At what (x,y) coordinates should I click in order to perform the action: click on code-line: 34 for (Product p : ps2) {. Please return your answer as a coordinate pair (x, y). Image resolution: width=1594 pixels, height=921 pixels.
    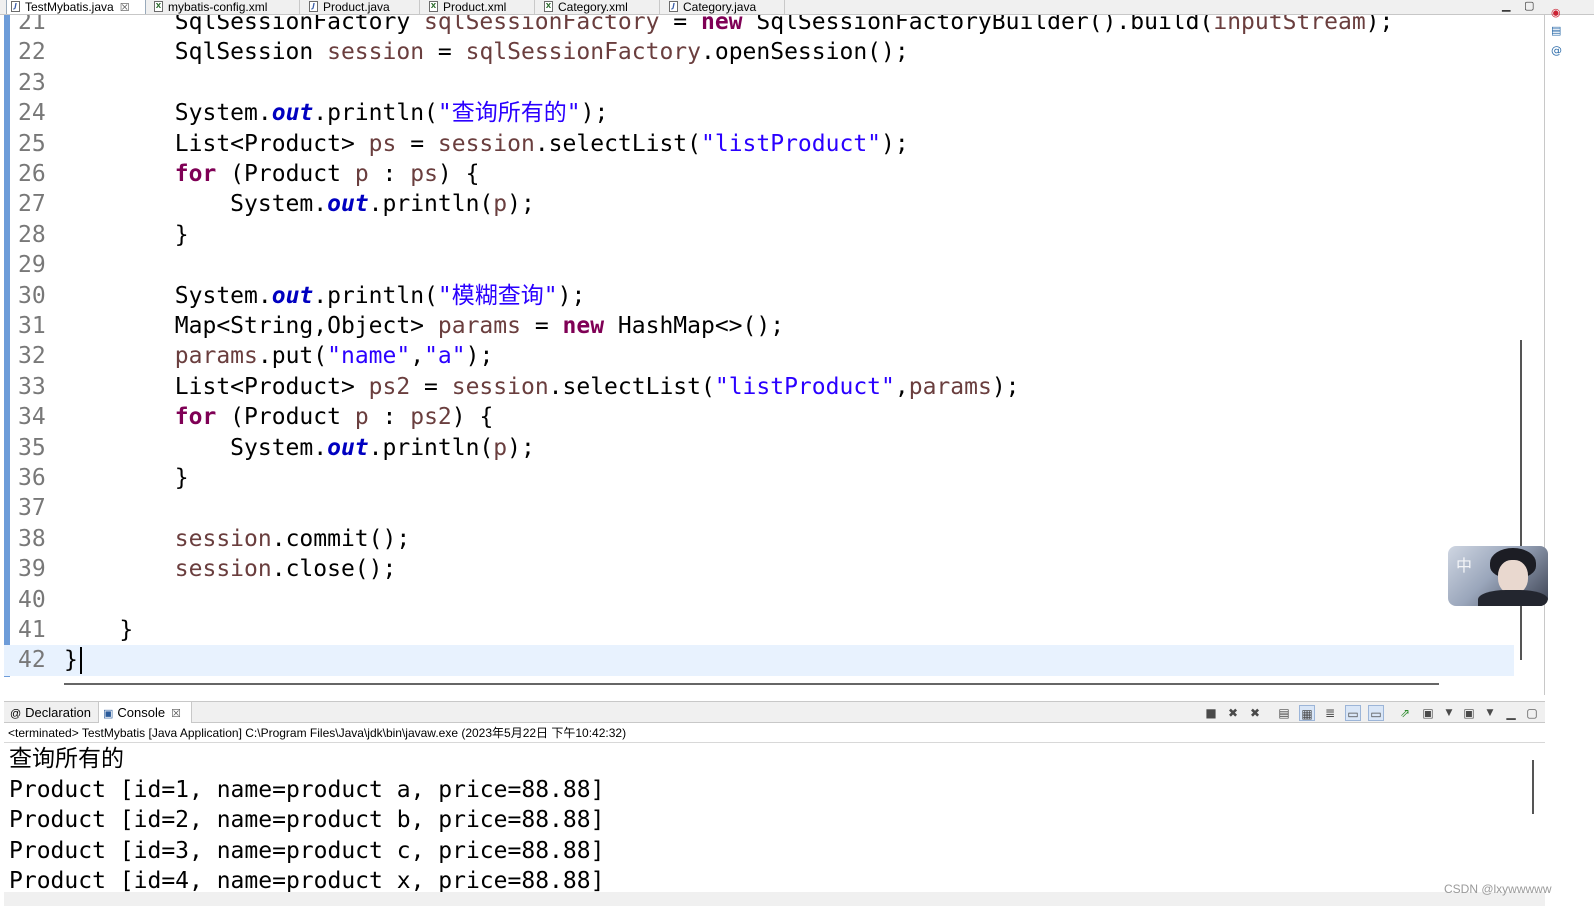
    Looking at the image, I should click on (759, 417).